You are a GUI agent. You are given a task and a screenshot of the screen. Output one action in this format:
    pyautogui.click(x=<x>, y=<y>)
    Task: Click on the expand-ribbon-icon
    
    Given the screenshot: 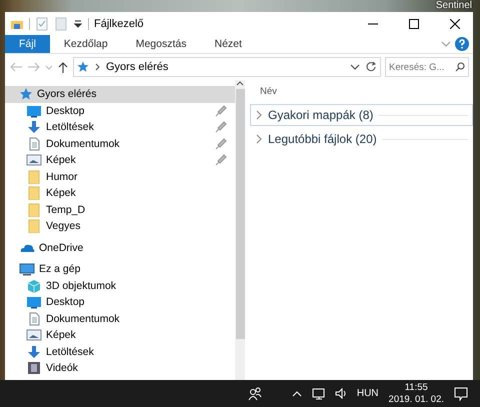 What is the action you would take?
    pyautogui.click(x=446, y=44)
    